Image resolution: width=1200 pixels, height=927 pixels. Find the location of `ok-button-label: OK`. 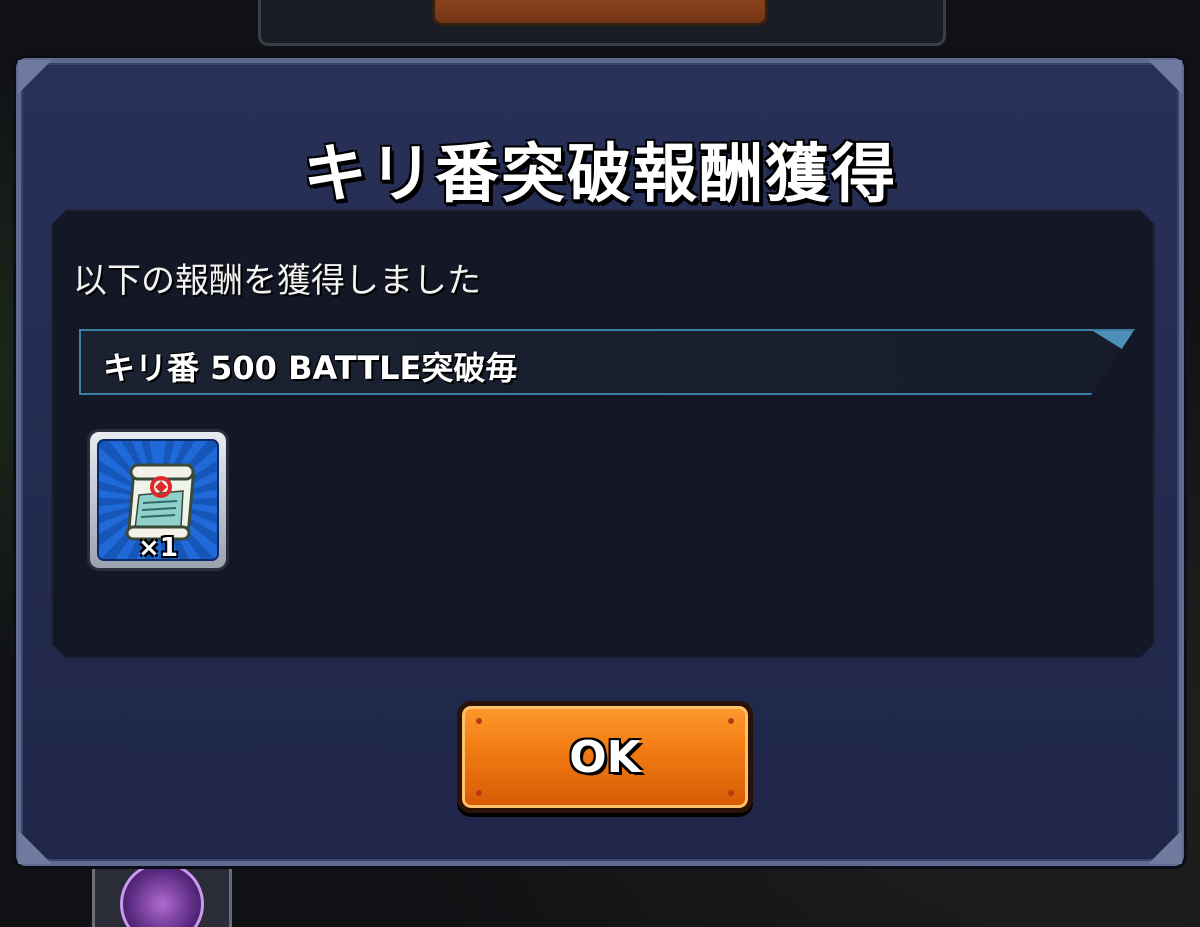

ok-button-label: OK is located at coordinates (605, 757).